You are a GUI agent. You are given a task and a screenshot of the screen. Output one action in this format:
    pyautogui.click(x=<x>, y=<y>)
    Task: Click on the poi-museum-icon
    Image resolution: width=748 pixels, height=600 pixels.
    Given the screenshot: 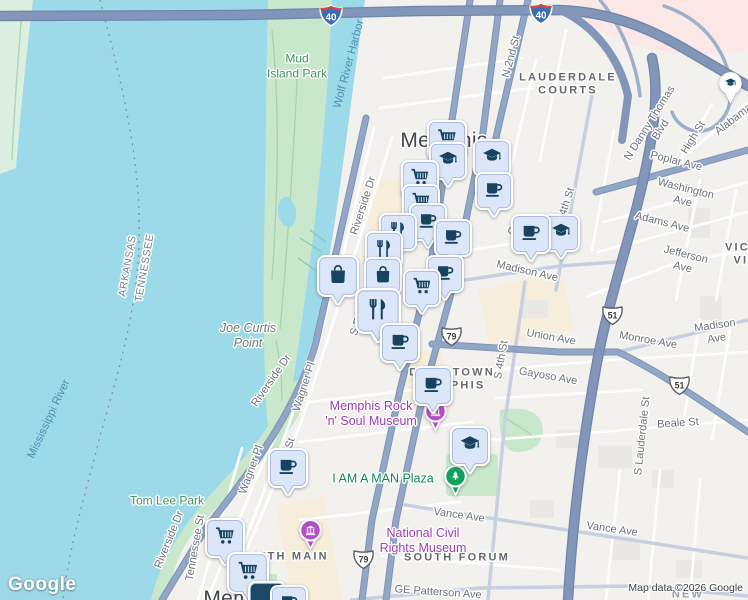 What is the action you would take?
    pyautogui.click(x=310, y=534)
    